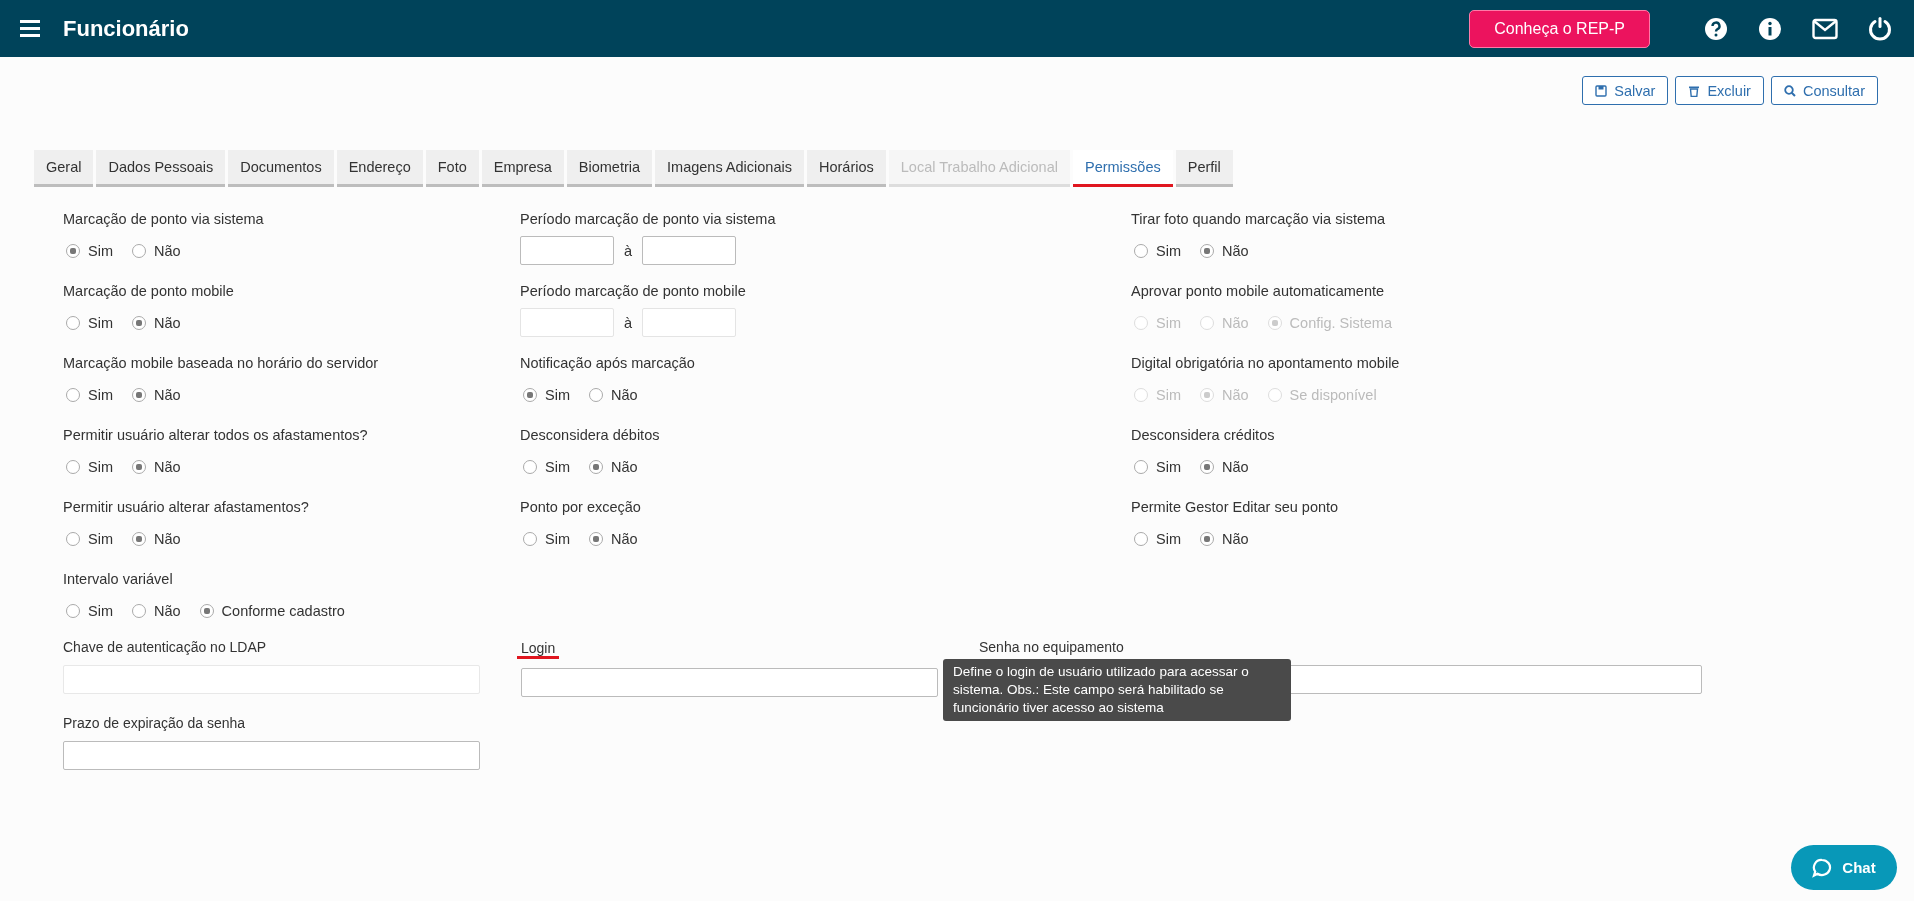 This screenshot has height=901, width=1914. Describe the element at coordinates (1051, 647) in the screenshot. I see `field-label: Senha no equipamento` at that location.